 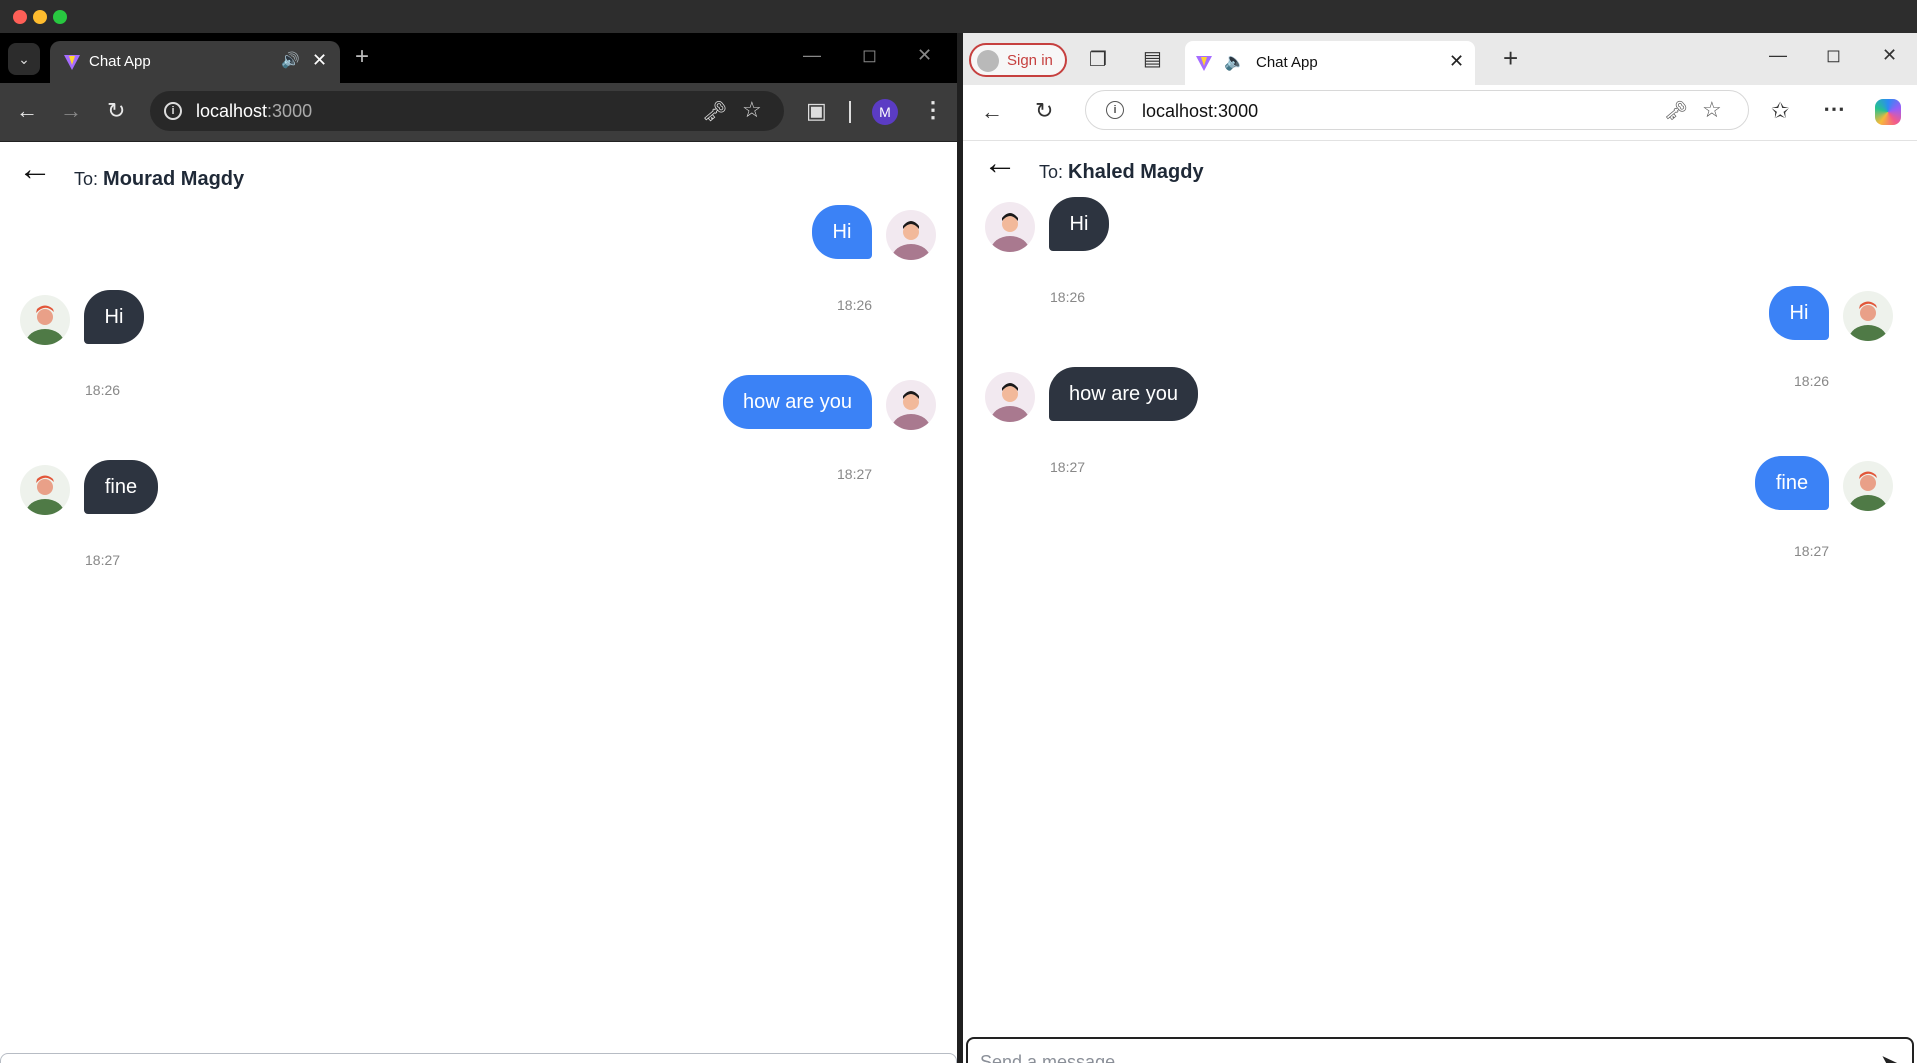 I want to click on menu-icon: ⋮, so click(x=933, y=110).